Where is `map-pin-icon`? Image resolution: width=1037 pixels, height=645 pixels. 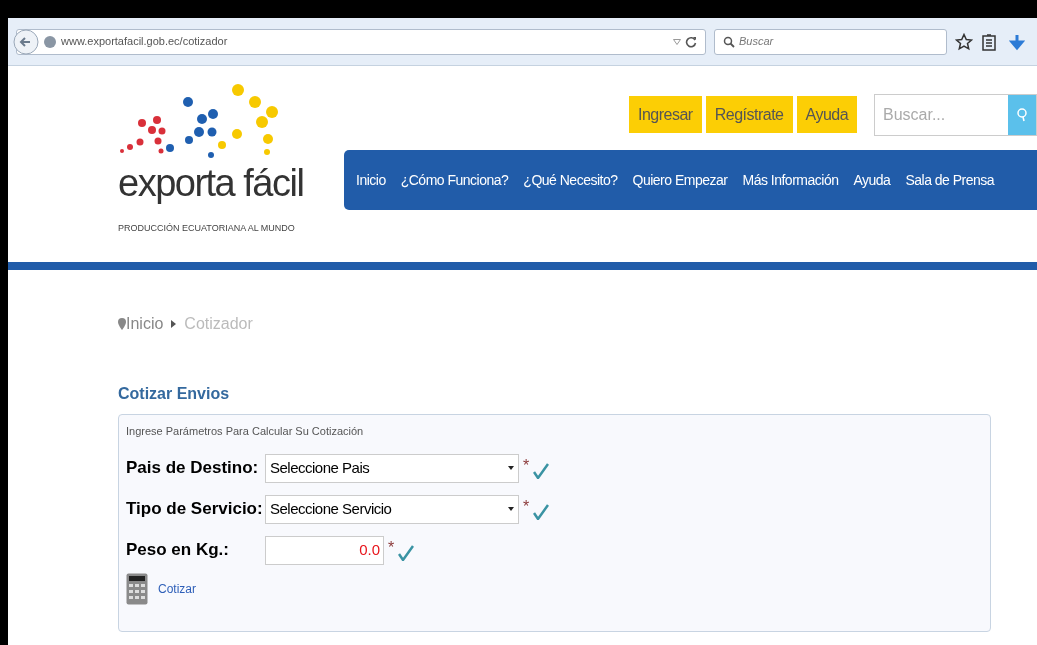
map-pin-icon is located at coordinates (122, 324).